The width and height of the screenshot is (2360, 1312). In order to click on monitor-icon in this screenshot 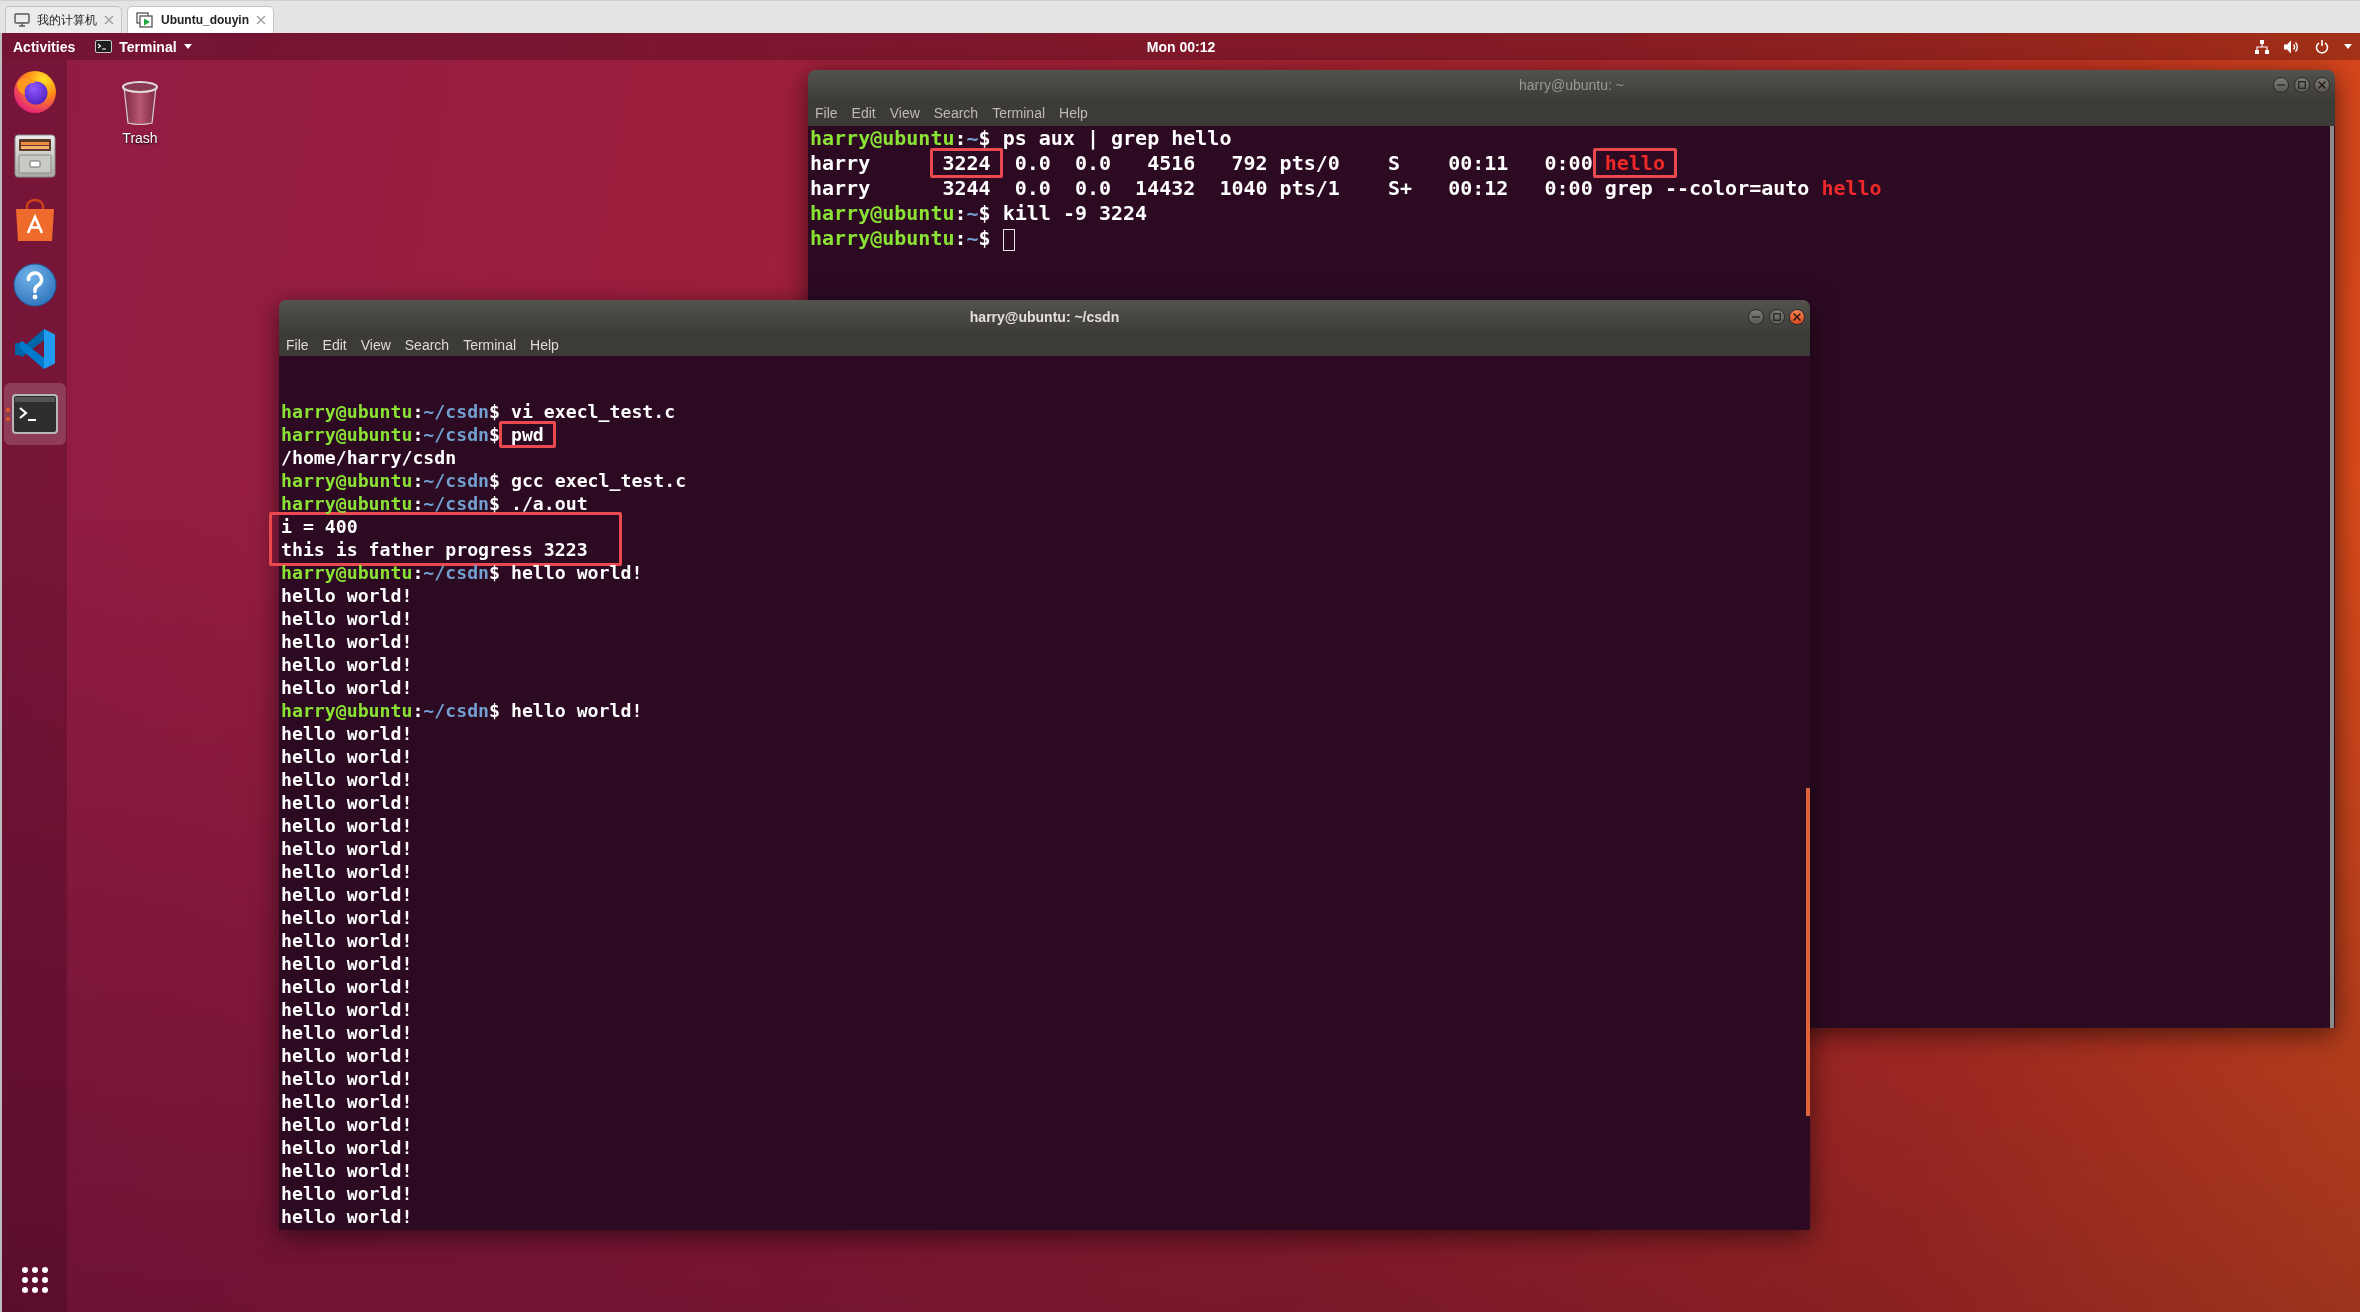, I will do `click(22, 20)`.